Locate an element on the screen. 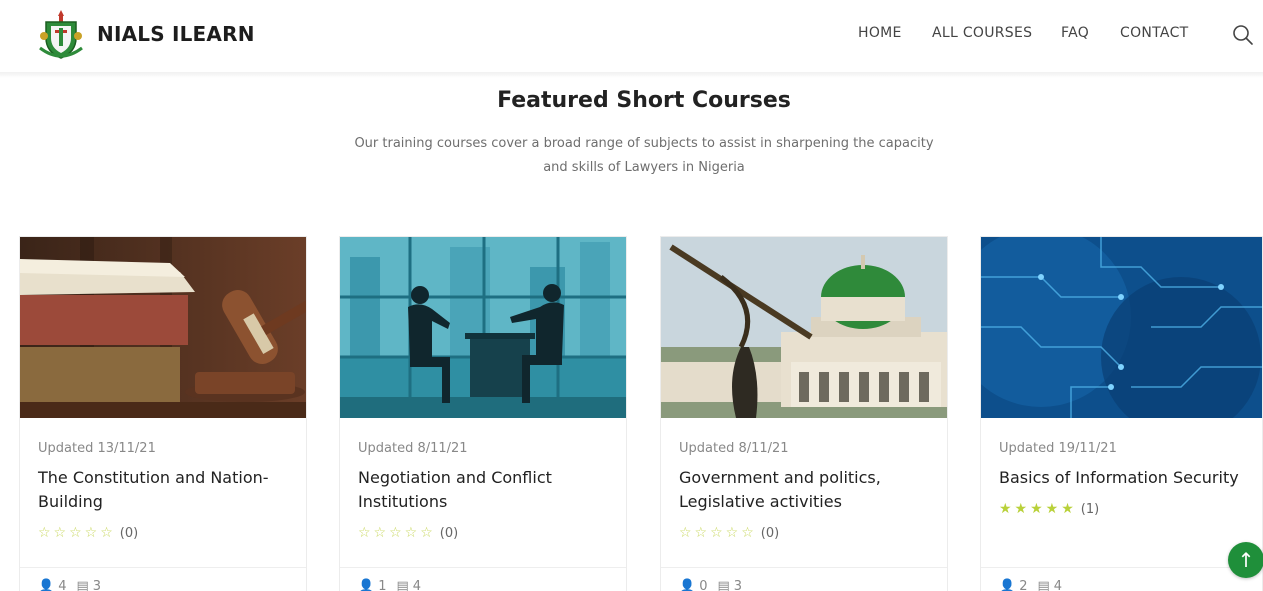  law-books-gavel-image is located at coordinates (163, 327).